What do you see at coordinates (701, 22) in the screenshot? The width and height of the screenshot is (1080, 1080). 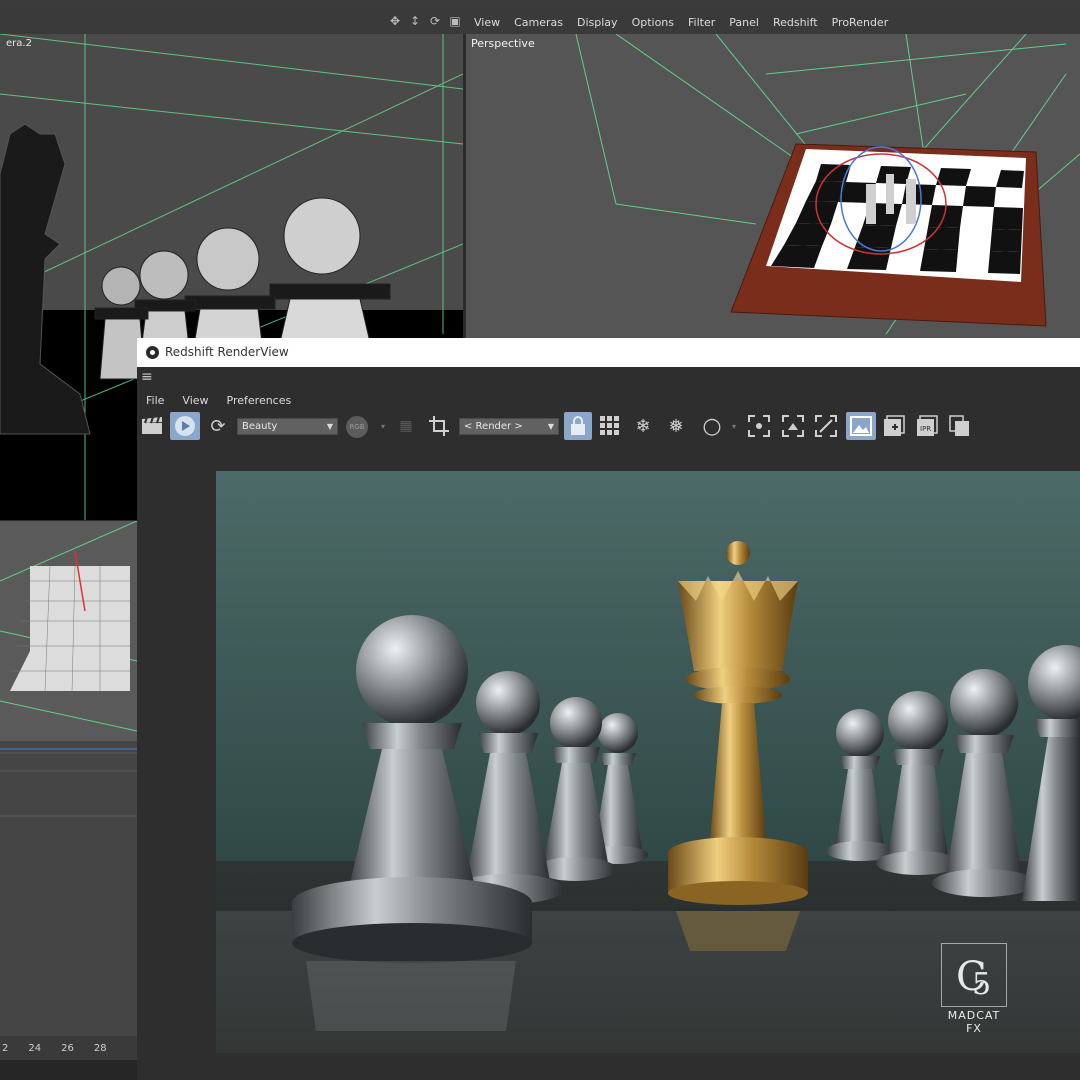 I see `viewport-menu-filter: Filter` at bounding box center [701, 22].